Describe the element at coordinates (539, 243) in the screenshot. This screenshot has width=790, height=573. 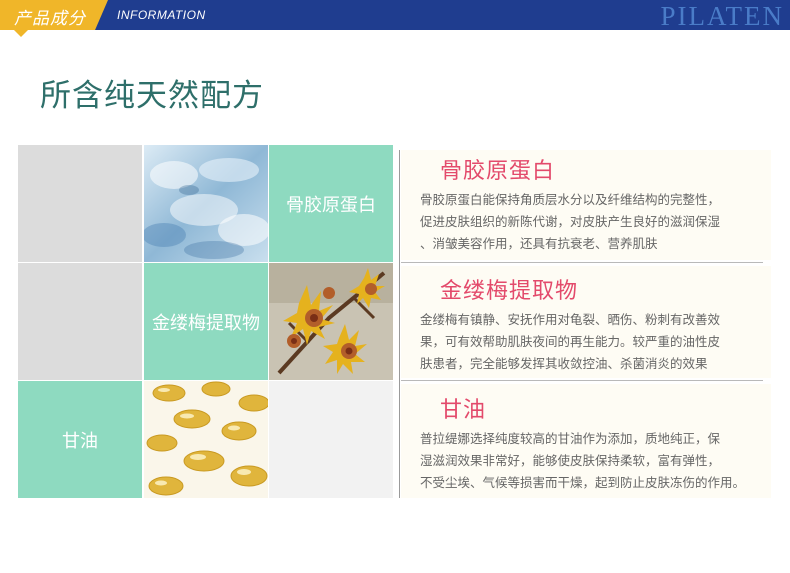
I see `desc-line: 、消皱美容作用，还具有抗衰老、营养肌肤` at that location.